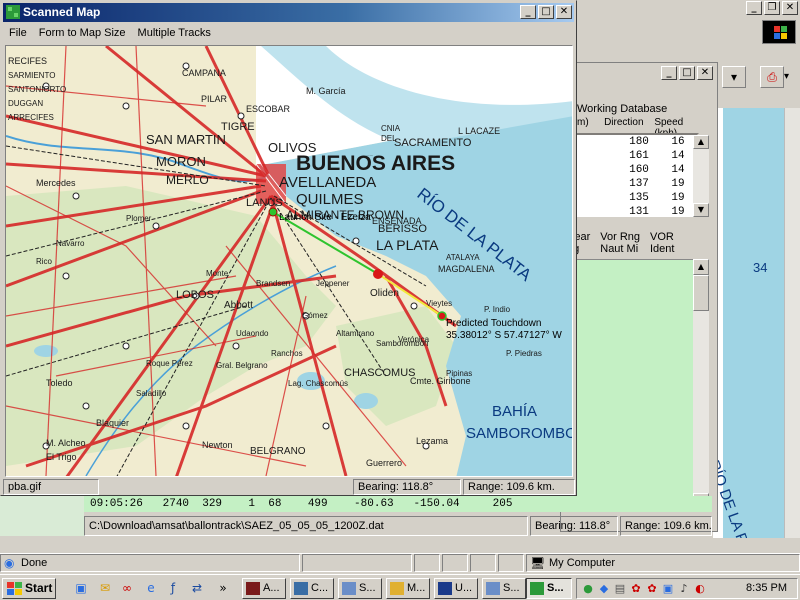 This screenshot has width=800, height=600. What do you see at coordinates (301, 588) in the screenshot?
I see `app-icon` at bounding box center [301, 588].